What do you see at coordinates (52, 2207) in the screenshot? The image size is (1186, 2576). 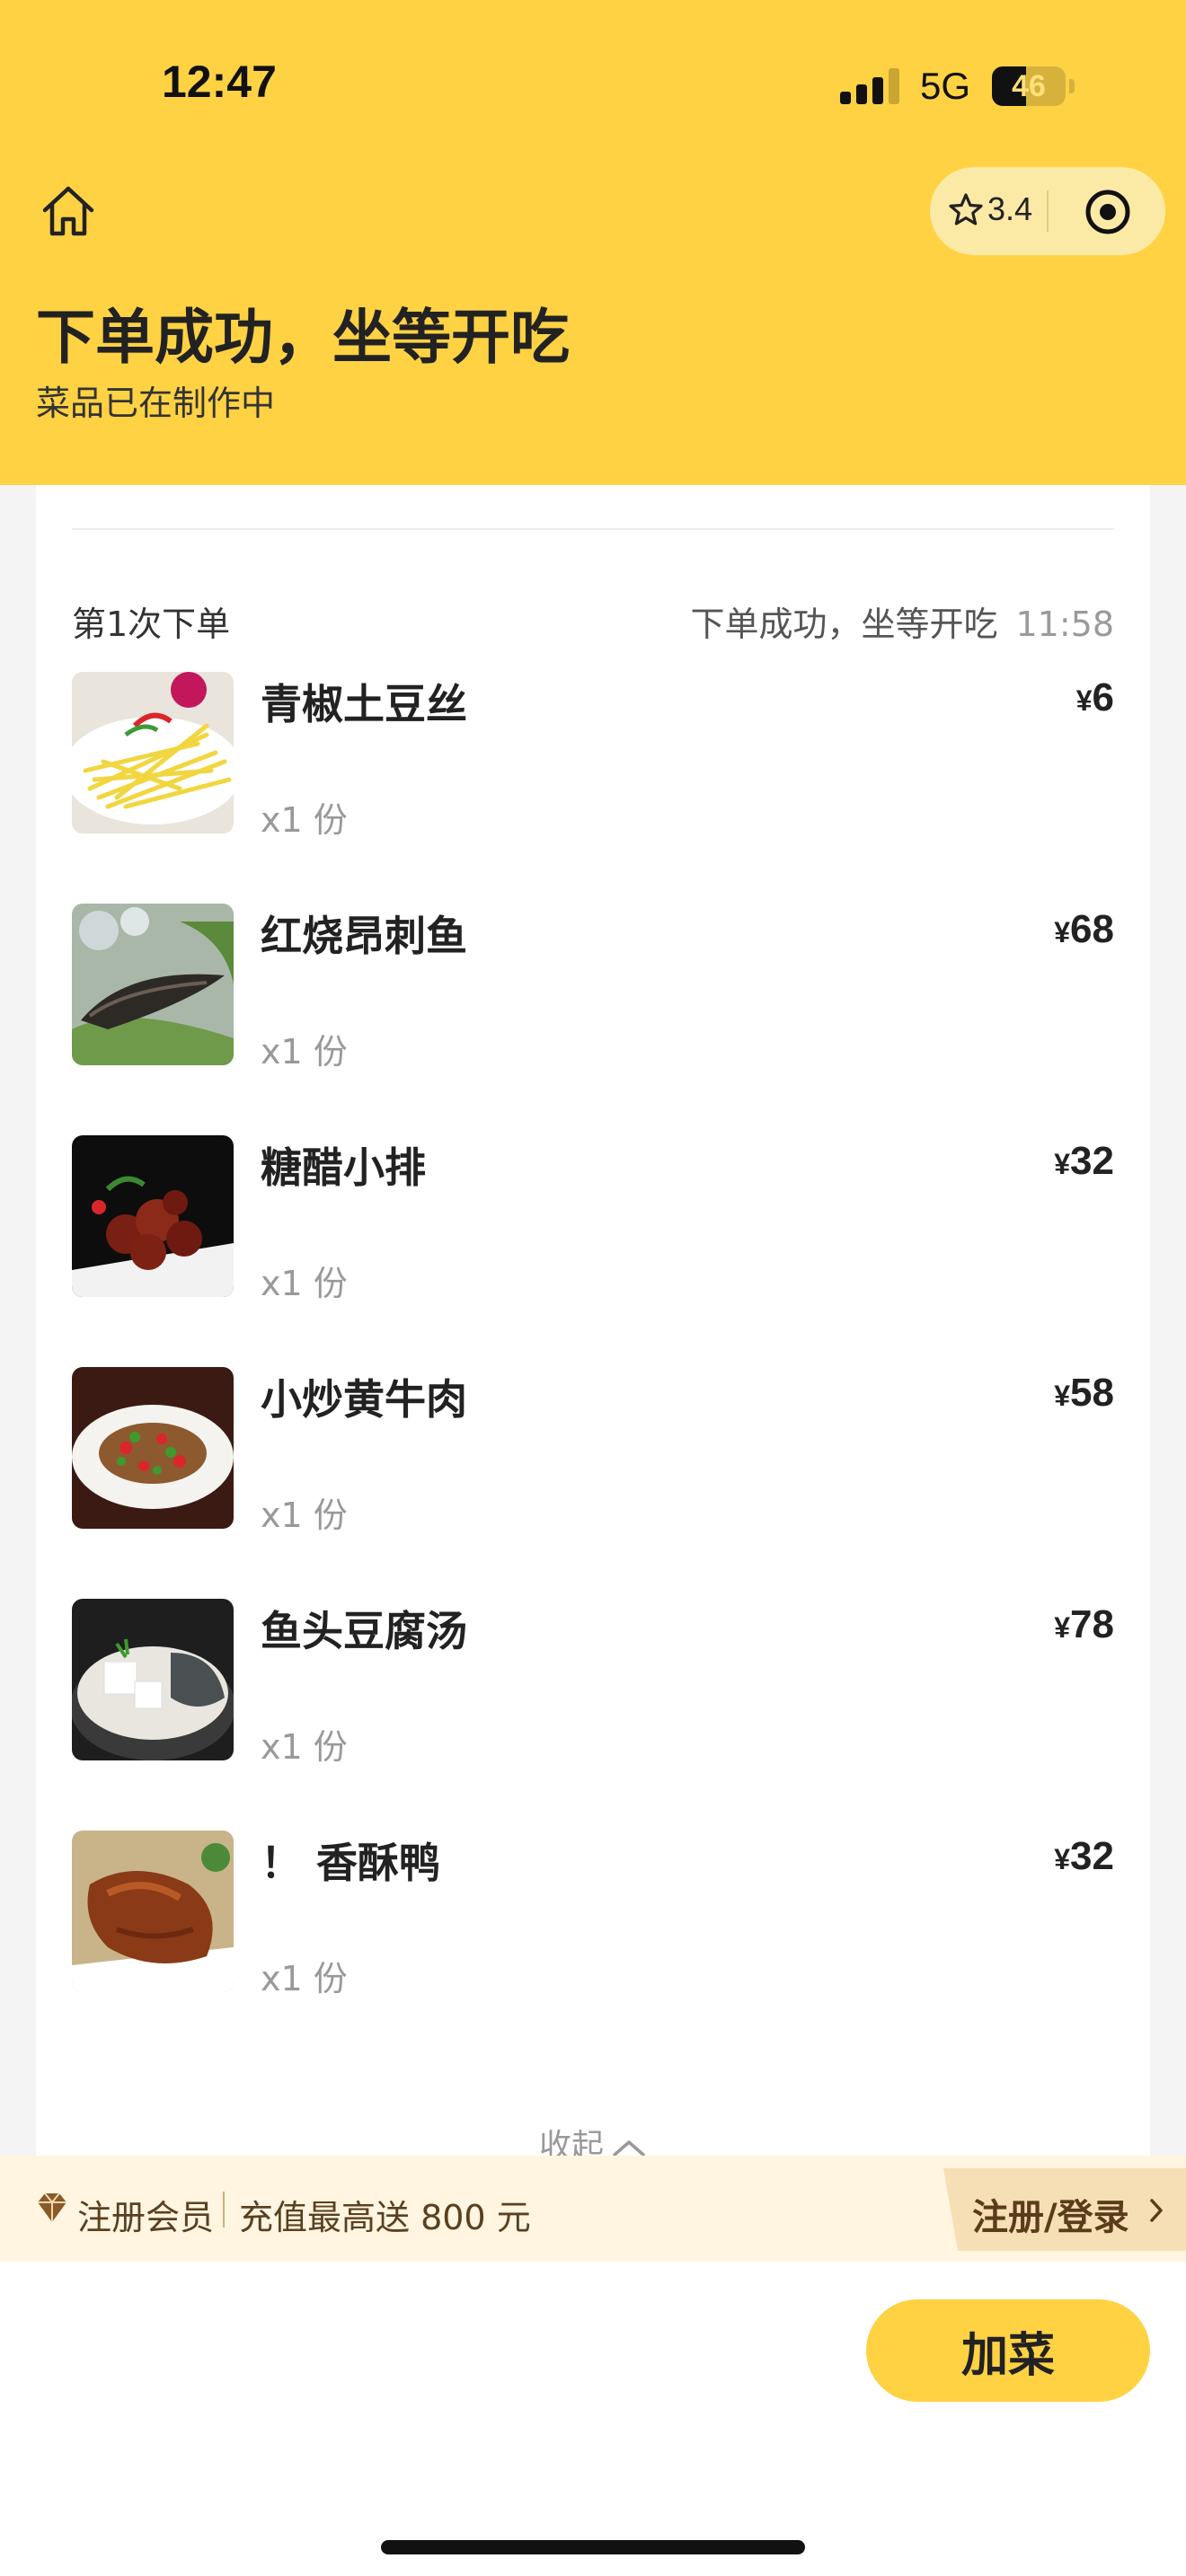 I see `diamond-icon` at bounding box center [52, 2207].